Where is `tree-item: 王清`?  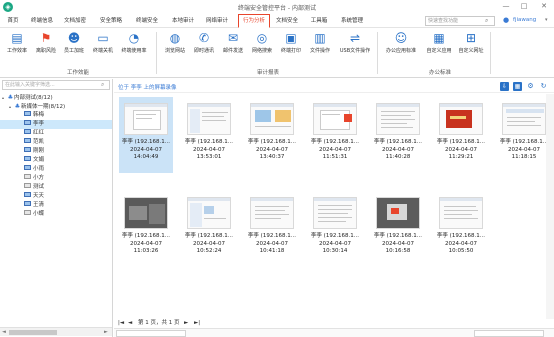
tree-item: 王清 is located at coordinates (56, 205).